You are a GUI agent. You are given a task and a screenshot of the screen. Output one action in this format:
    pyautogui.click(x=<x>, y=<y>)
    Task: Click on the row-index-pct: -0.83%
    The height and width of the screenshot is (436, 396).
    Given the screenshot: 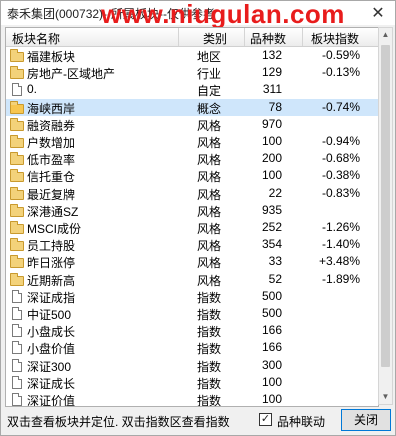 What is the action you would take?
    pyautogui.click(x=340, y=193)
    